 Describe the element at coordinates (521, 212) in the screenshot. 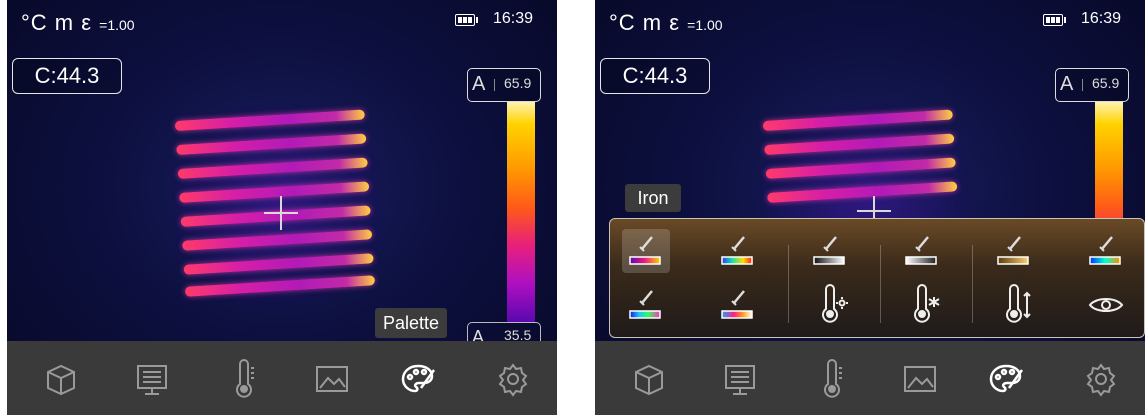

I see `color-scale-bar` at that location.